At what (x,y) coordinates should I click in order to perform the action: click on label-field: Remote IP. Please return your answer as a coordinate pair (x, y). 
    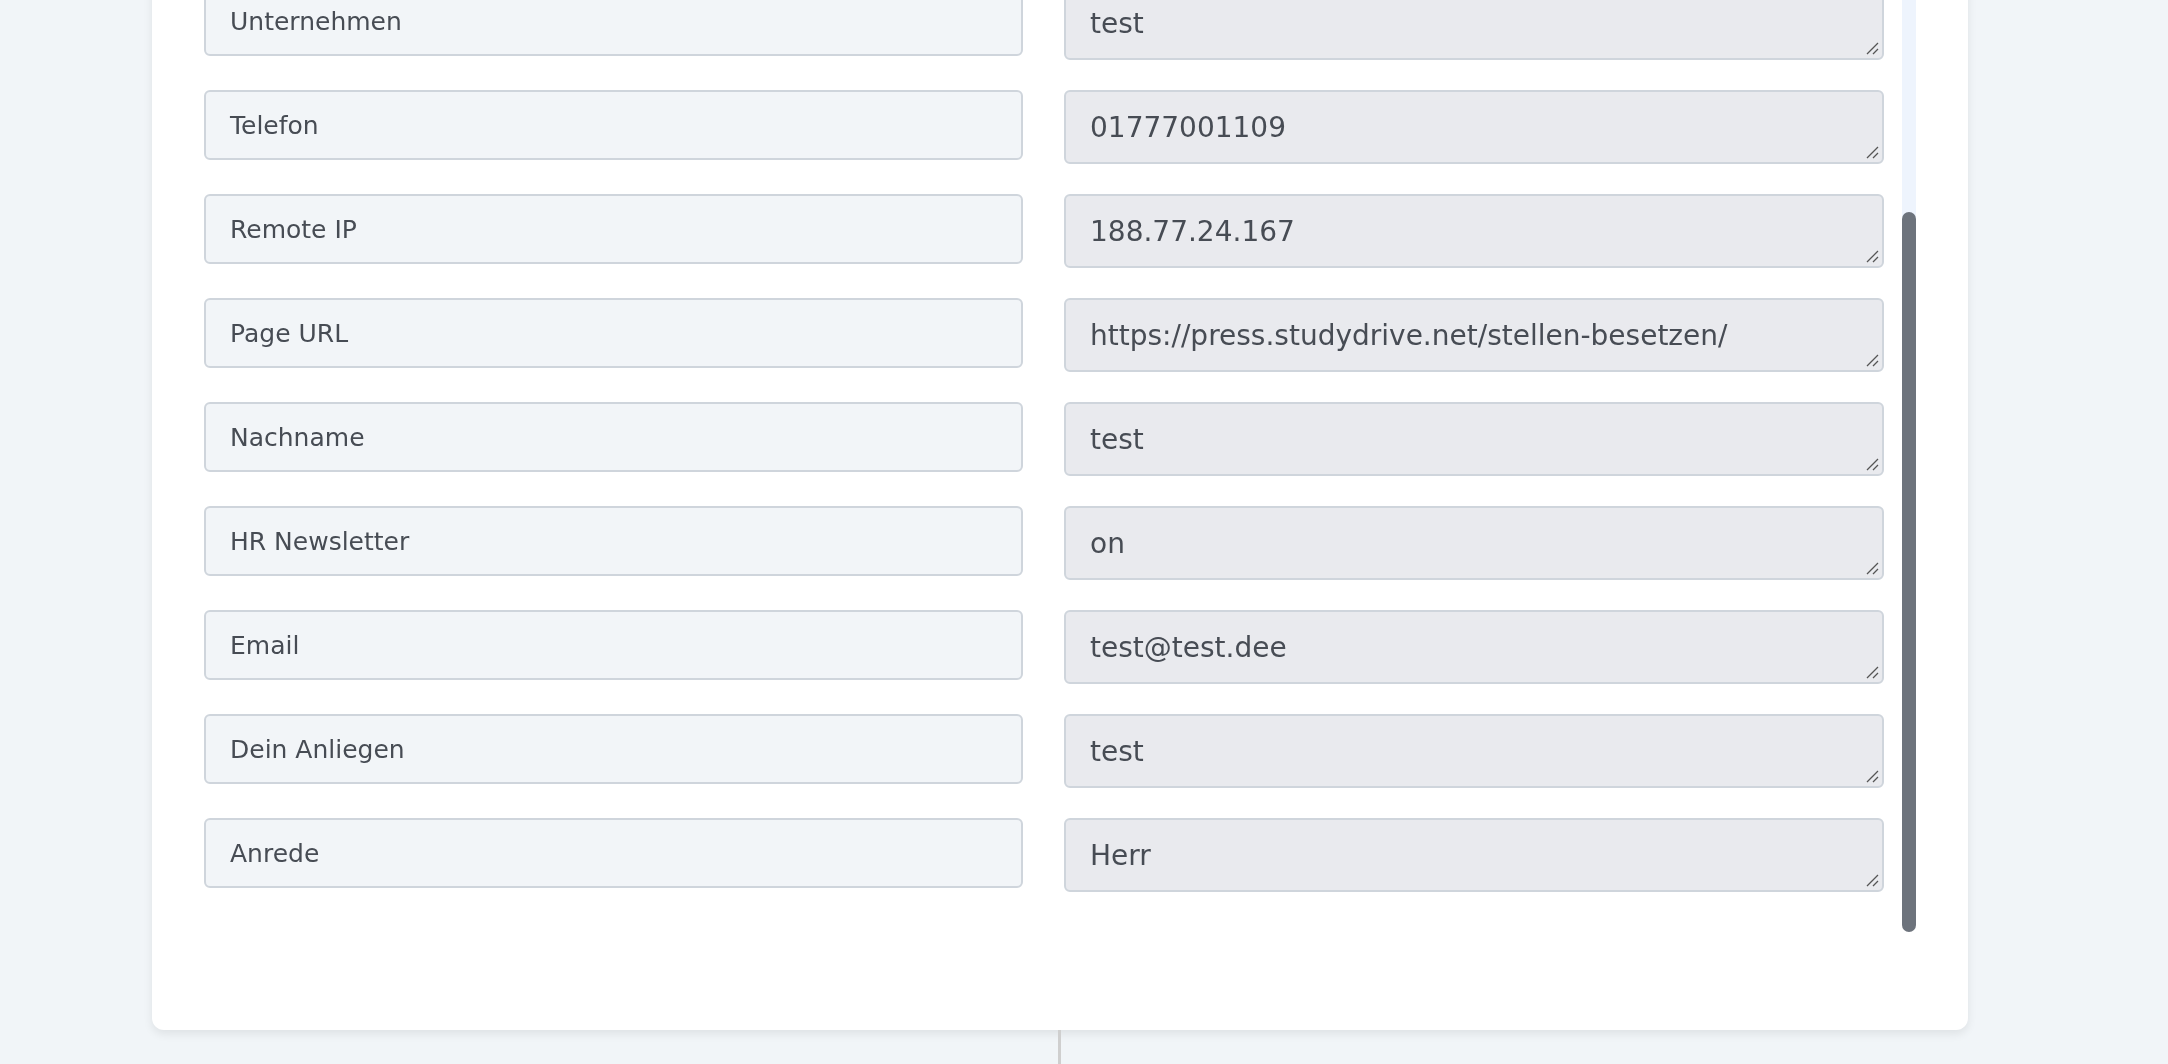
    Looking at the image, I should click on (613, 229).